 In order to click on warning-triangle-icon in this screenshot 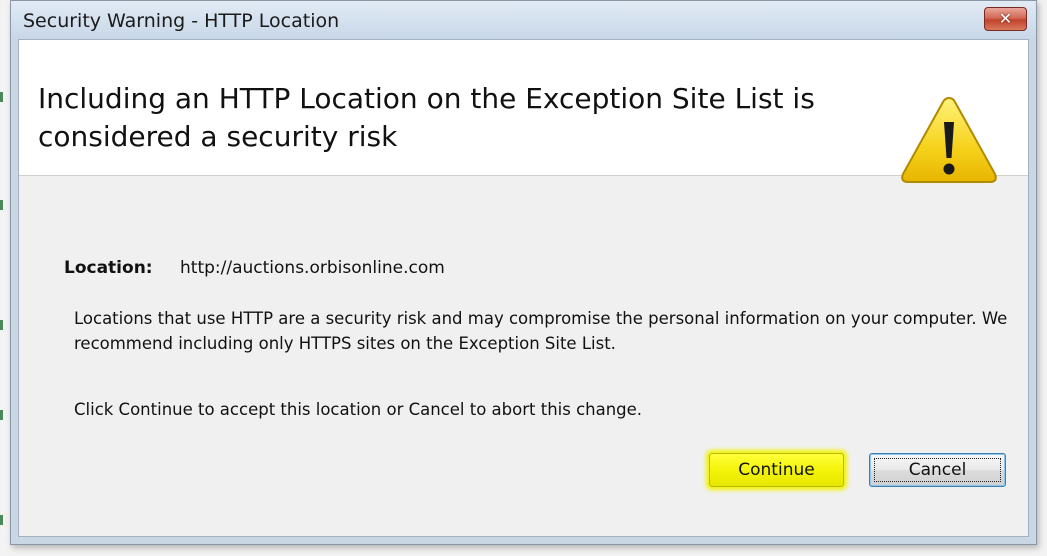, I will do `click(949, 139)`.